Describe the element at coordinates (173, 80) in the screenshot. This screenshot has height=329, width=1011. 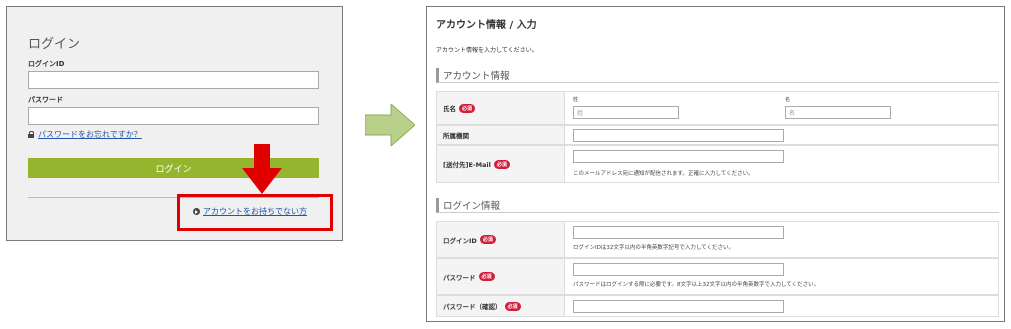
I see `login-id-input` at that location.